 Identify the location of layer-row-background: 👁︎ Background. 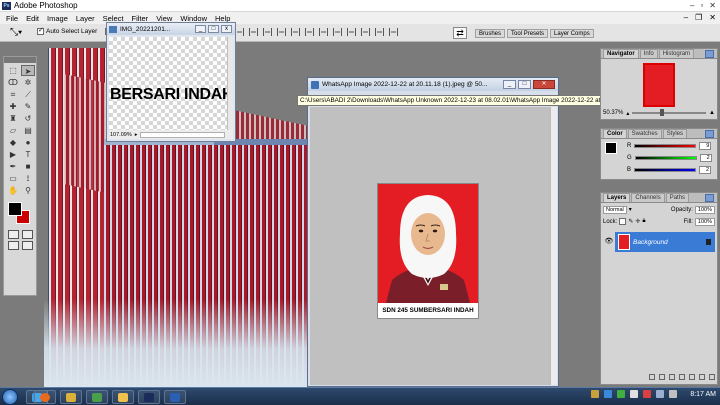
(659, 242).